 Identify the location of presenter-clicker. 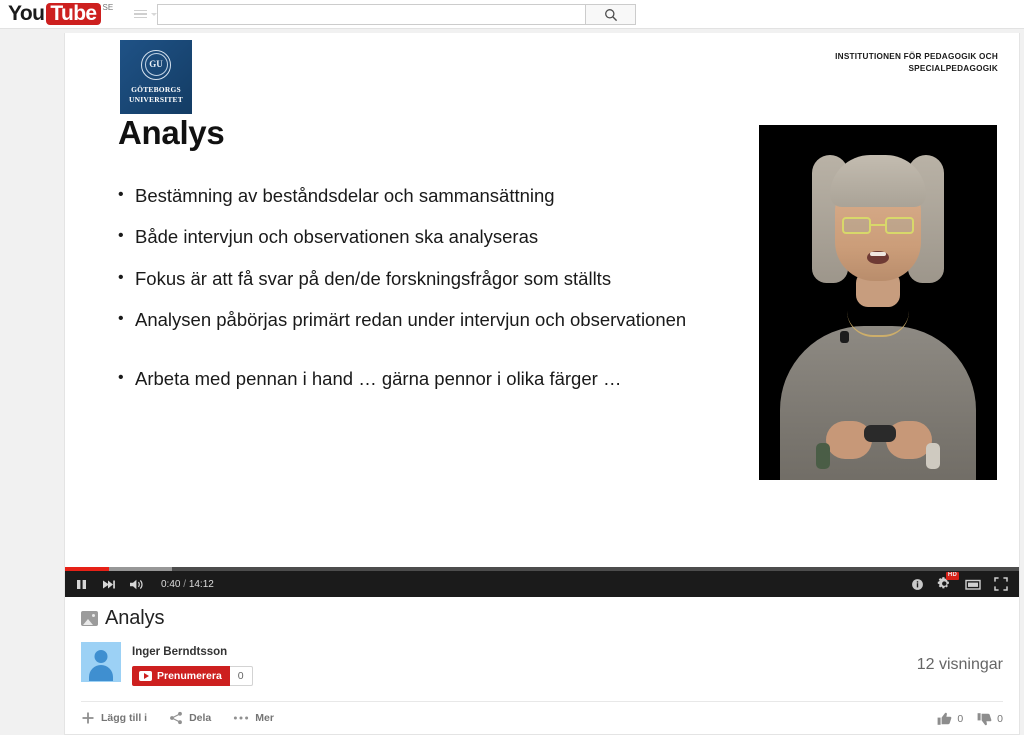
(880, 433).